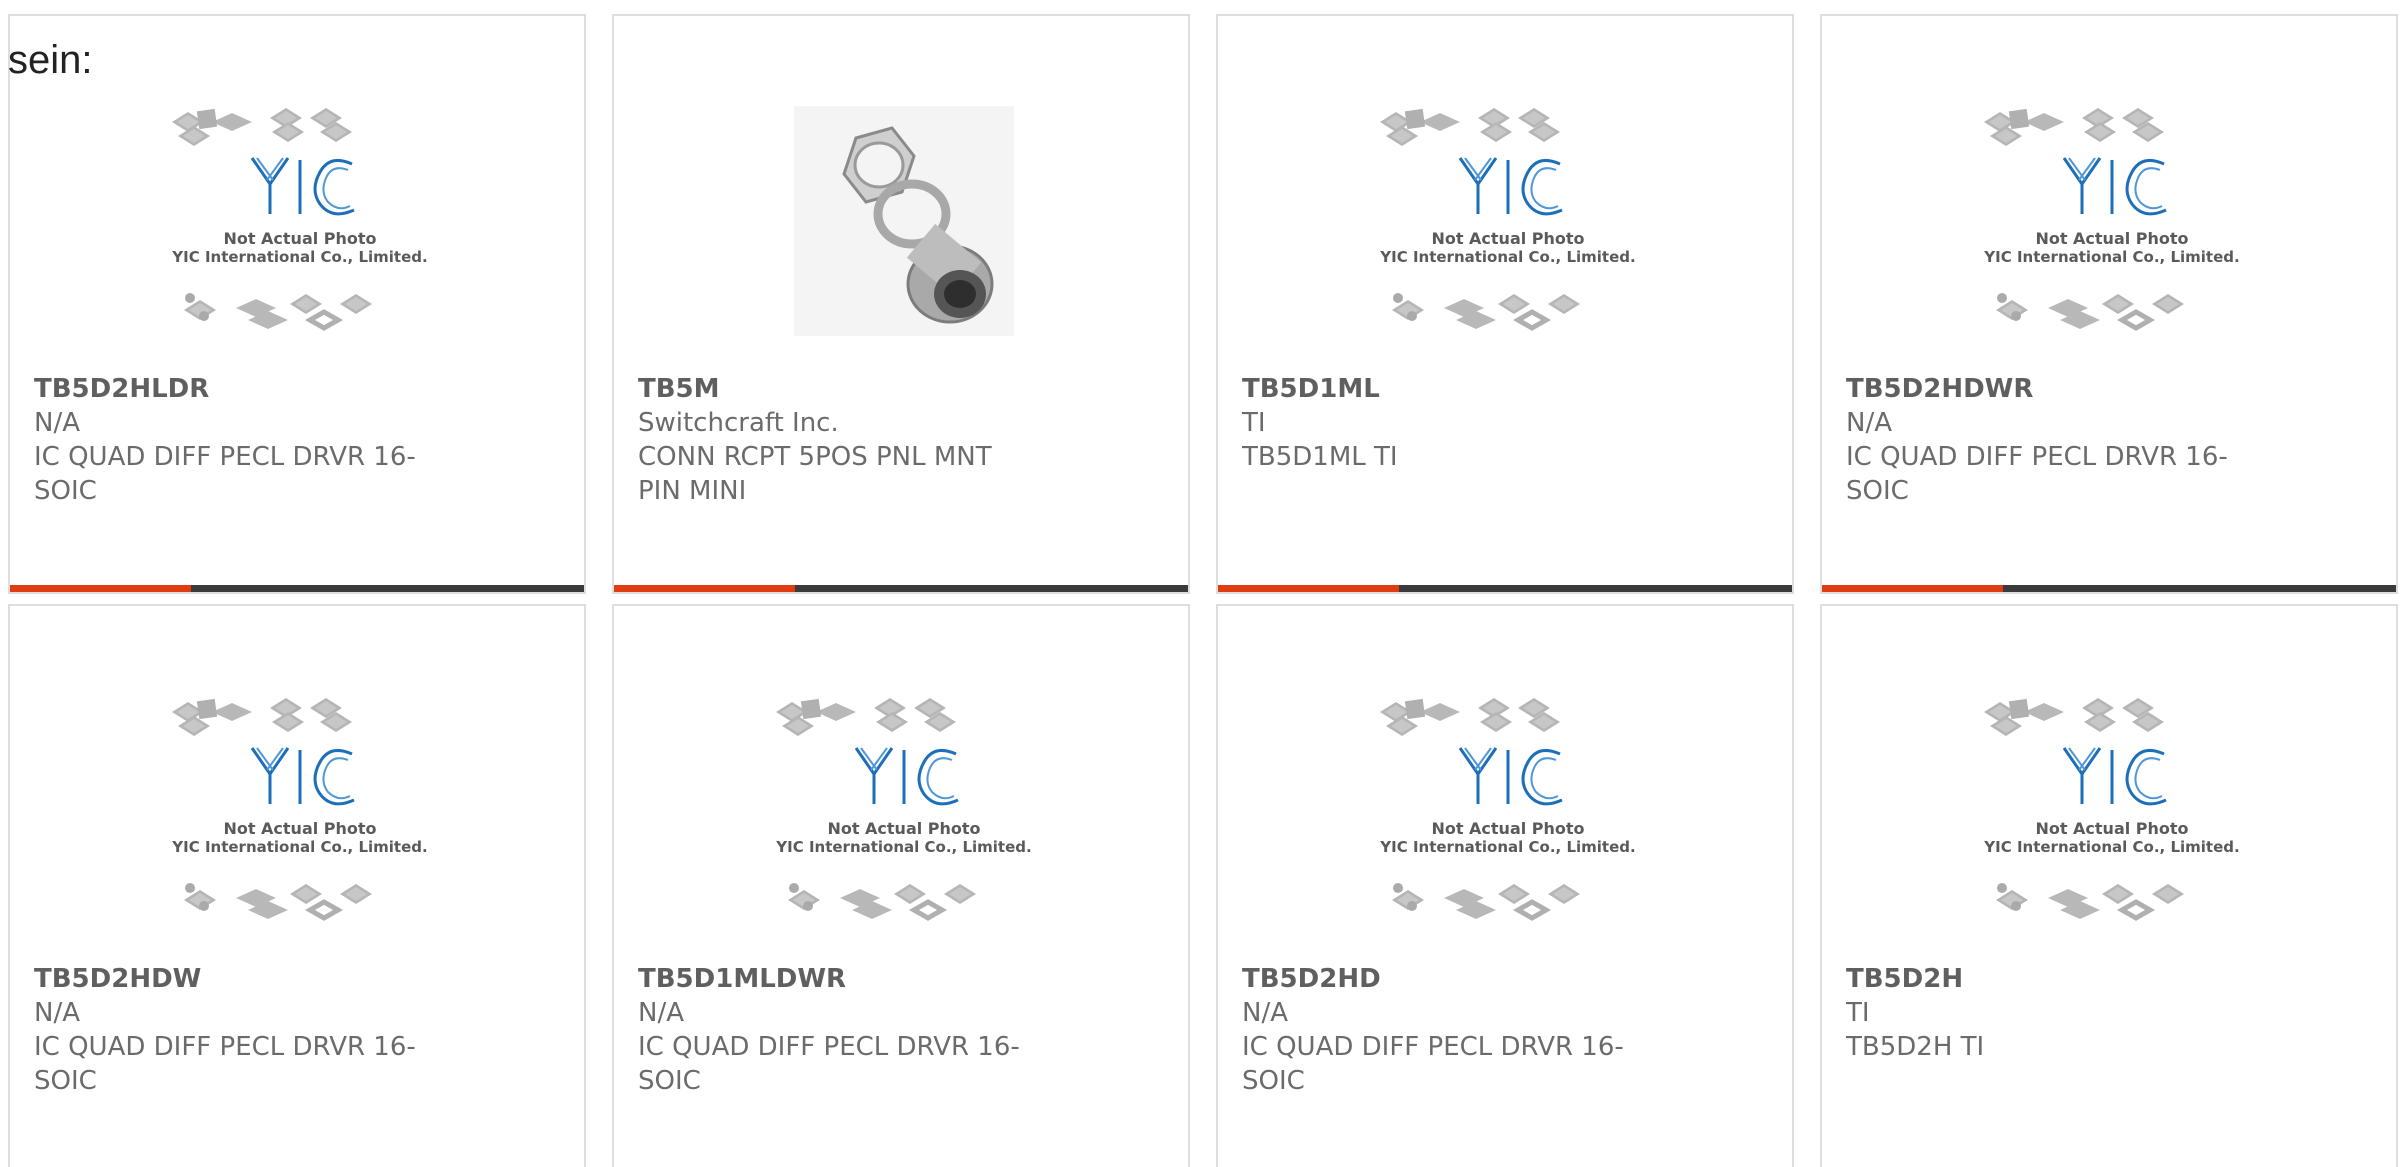 The height and width of the screenshot is (1167, 2400). I want to click on product-info: TB5D2H TI TB5D2H TI, so click(2046, 1013).